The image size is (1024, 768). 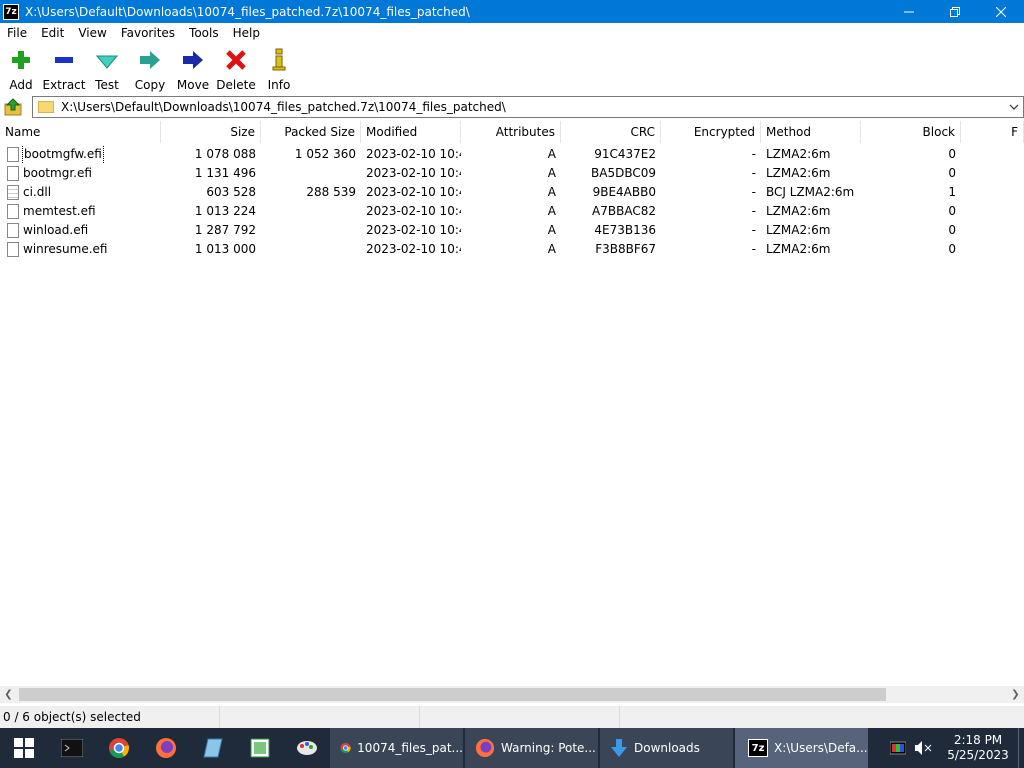 I want to click on column-crc: CRC, so click(x=611, y=132).